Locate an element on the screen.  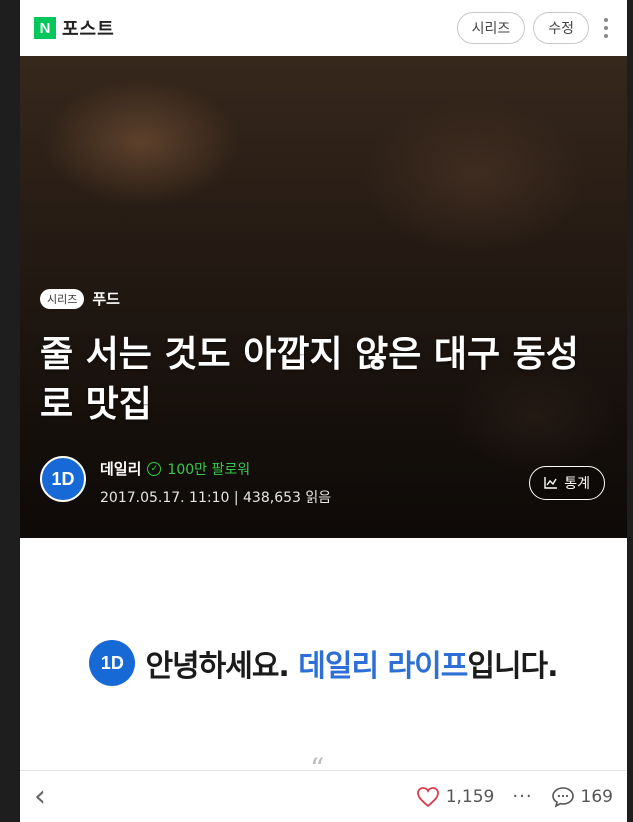
greeting-accent: 데일리 라이프 is located at coordinates (383, 666).